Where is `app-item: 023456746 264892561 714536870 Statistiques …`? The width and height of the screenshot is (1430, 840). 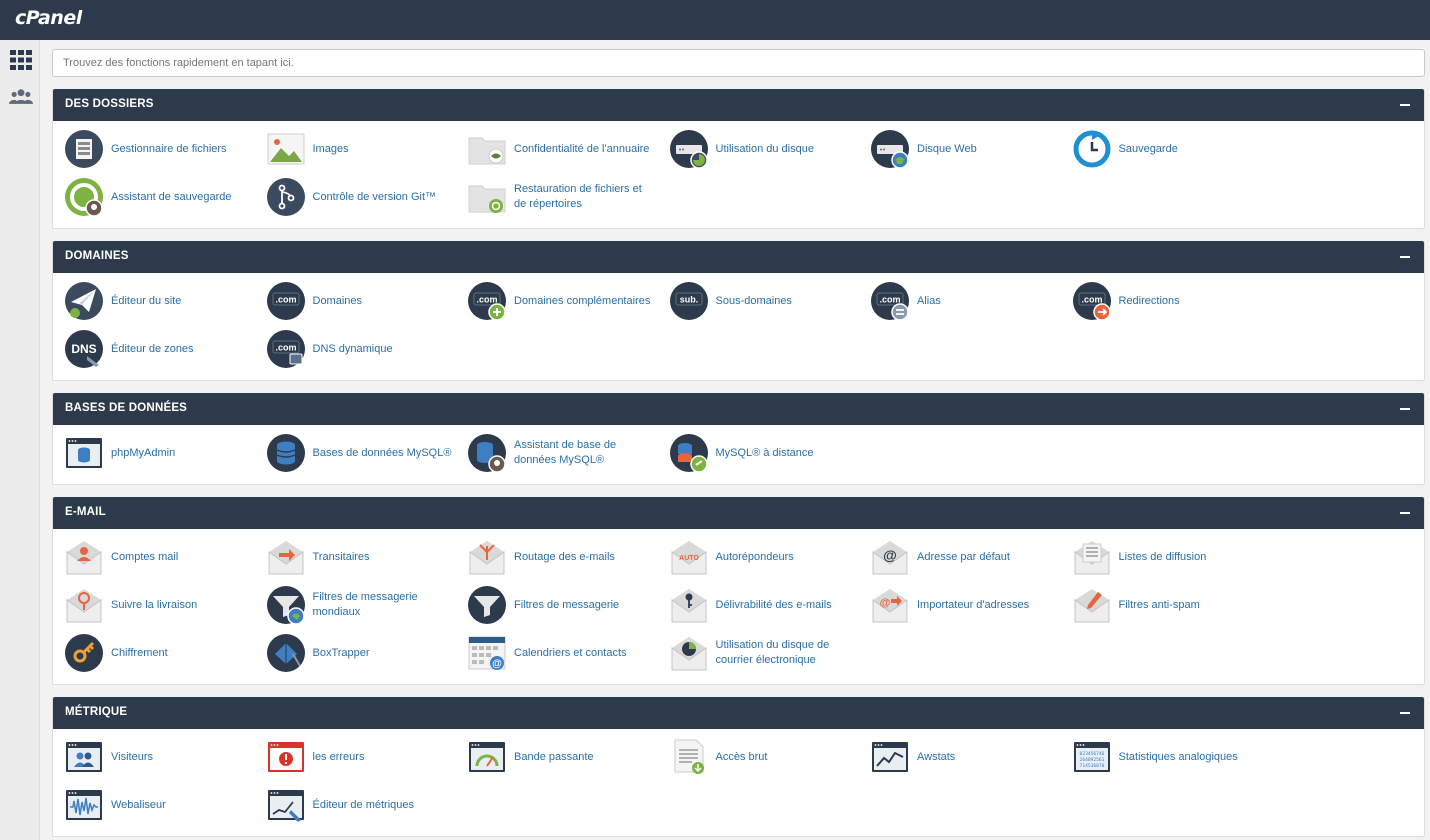
app-item: 023456746 264892561 714536870 Statistiques … is located at coordinates (1161, 757).